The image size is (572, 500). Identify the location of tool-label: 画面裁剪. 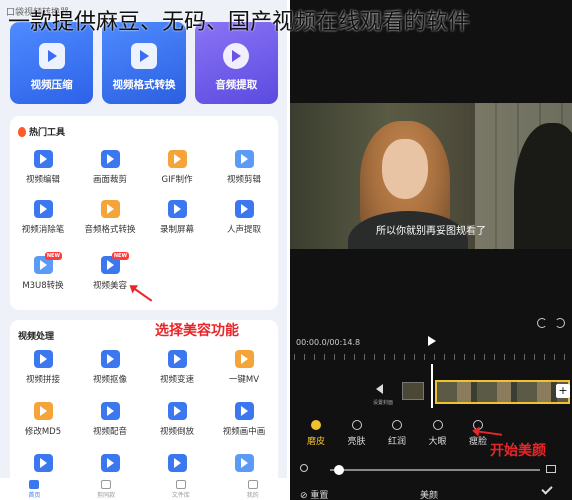
(109, 180).